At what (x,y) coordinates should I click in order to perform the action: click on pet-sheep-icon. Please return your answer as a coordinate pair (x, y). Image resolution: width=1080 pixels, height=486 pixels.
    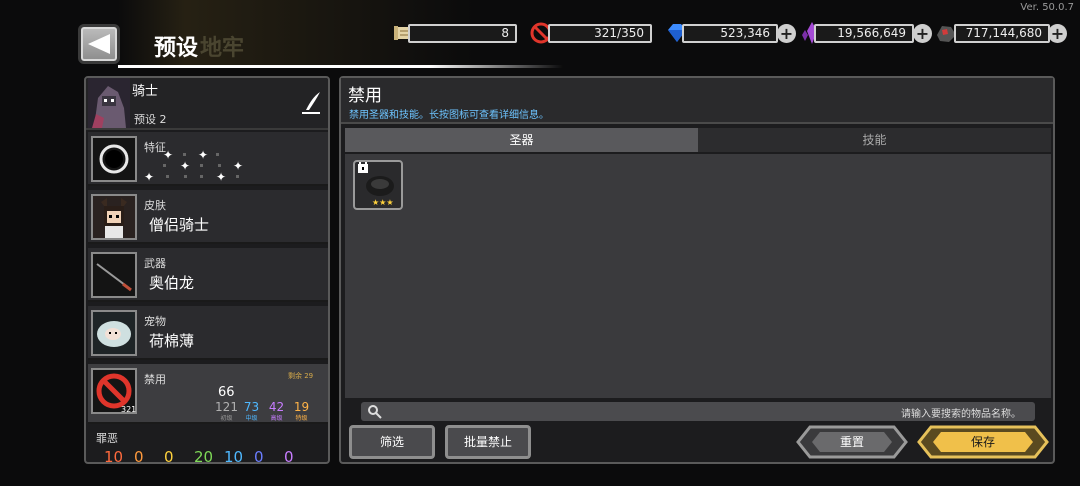
    Looking at the image, I should click on (114, 333).